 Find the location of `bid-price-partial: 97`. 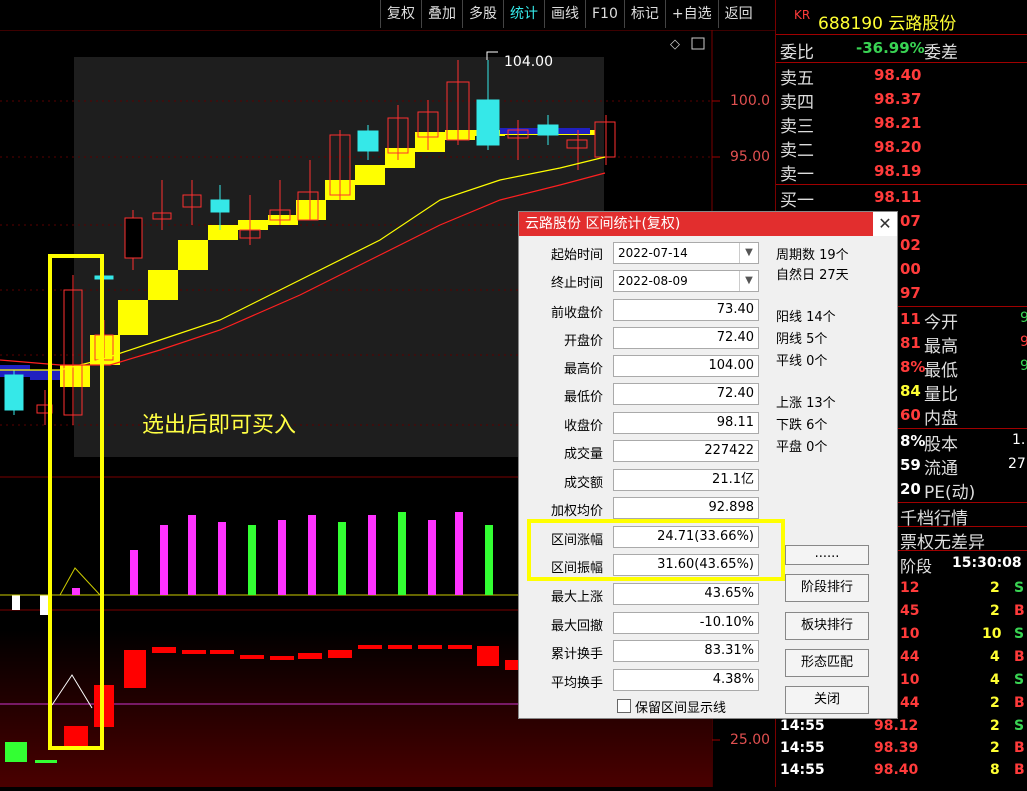

bid-price-partial: 97 is located at coordinates (910, 293).